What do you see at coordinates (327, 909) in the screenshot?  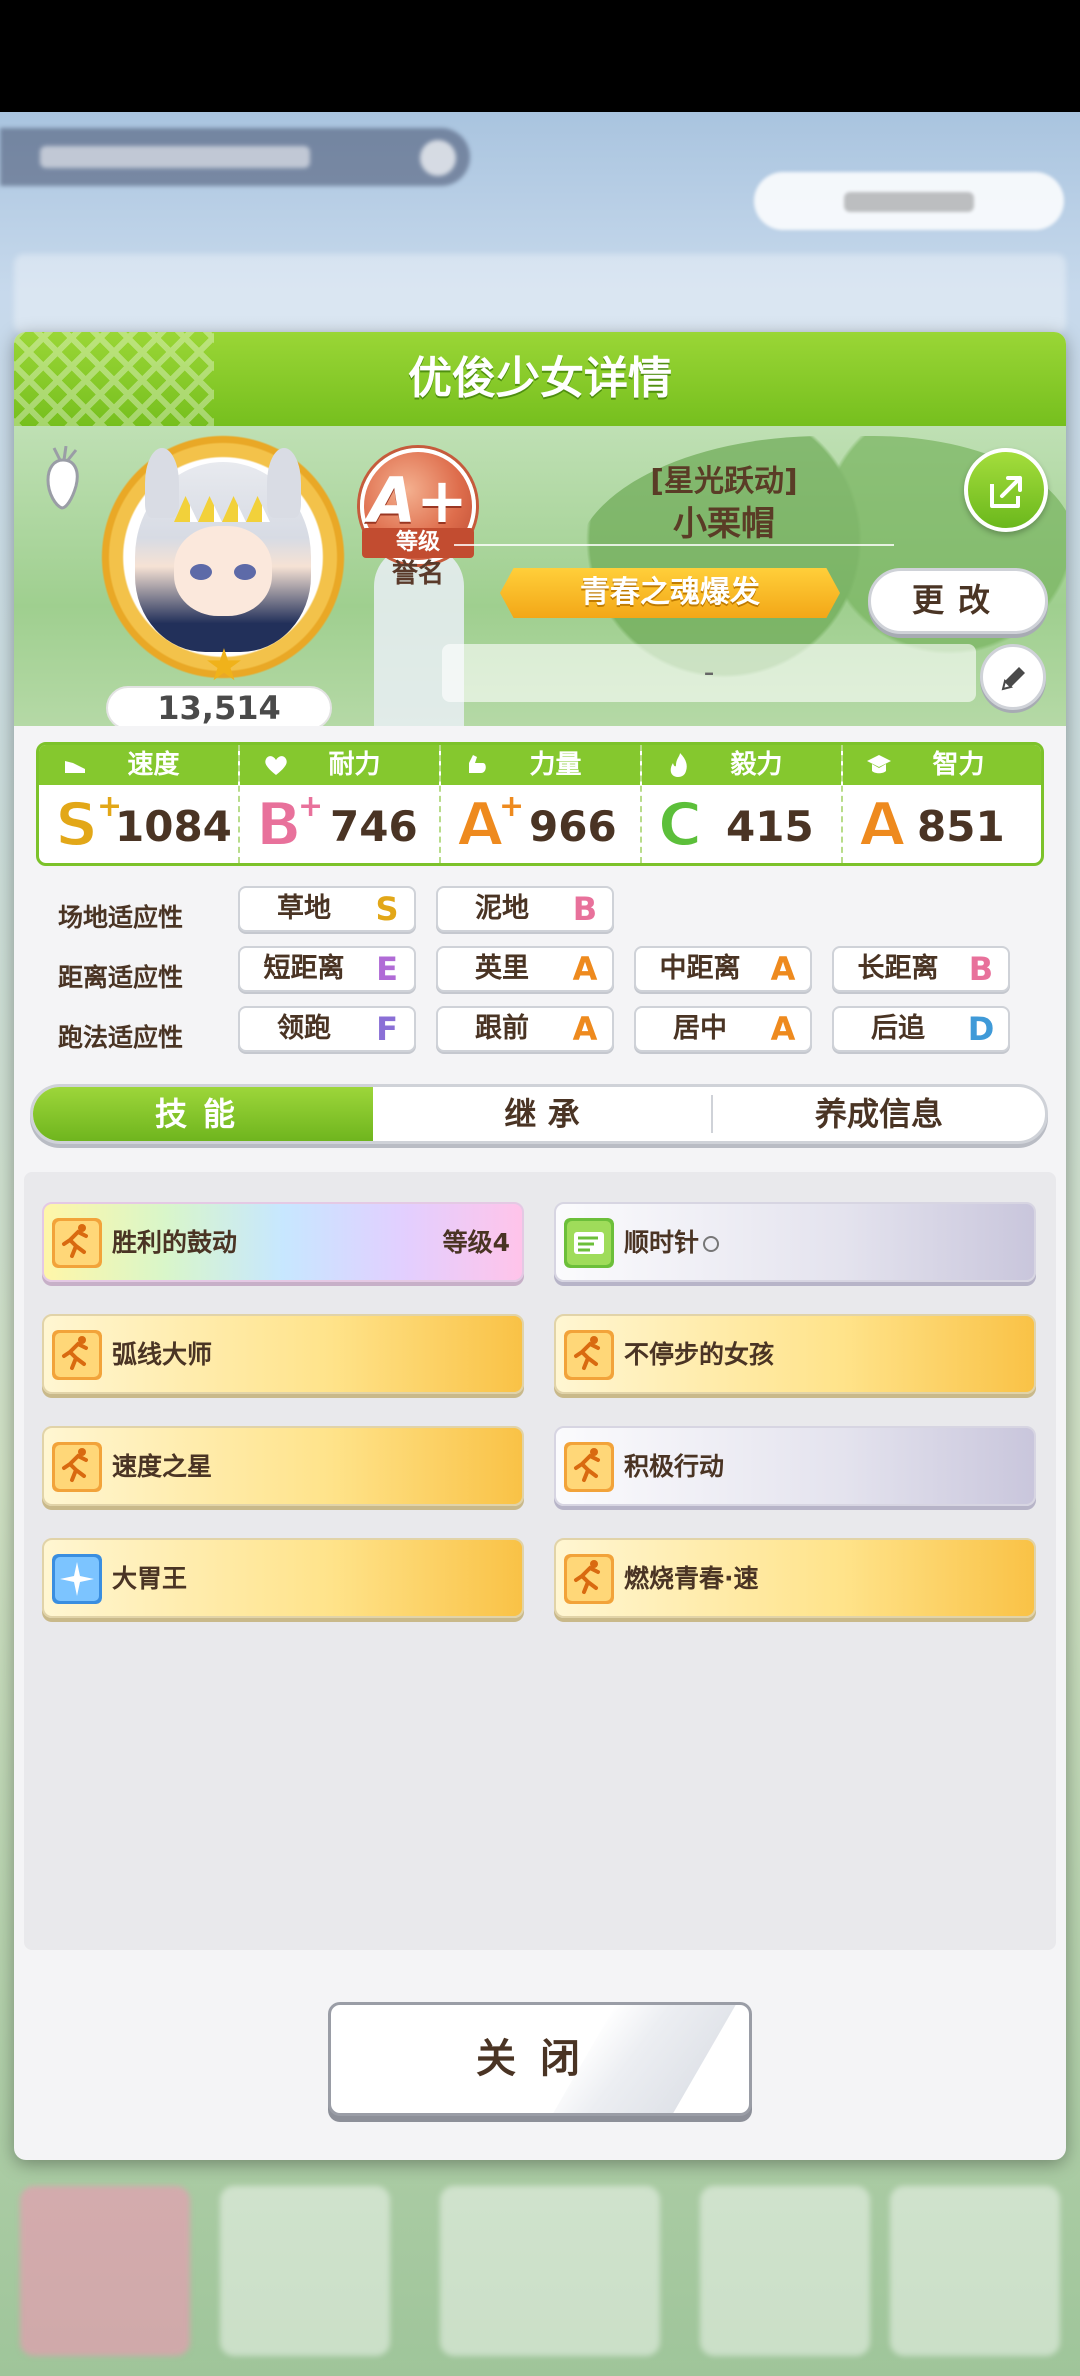 I see `aptitude-turf: 草地 S` at bounding box center [327, 909].